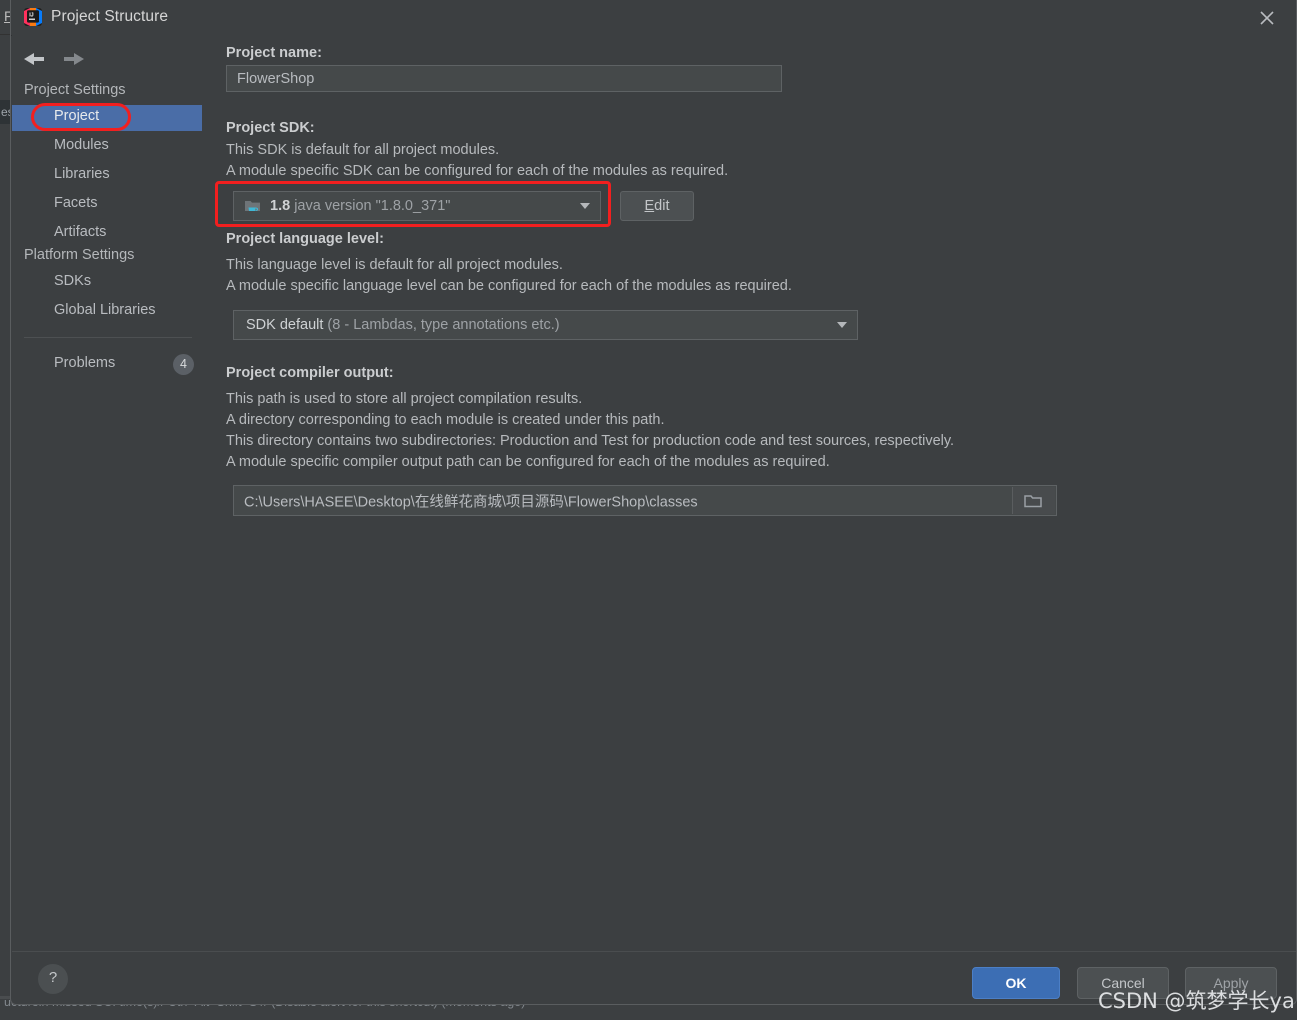  Describe the element at coordinates (108, 337) in the screenshot. I see `sidebar-divider` at that location.